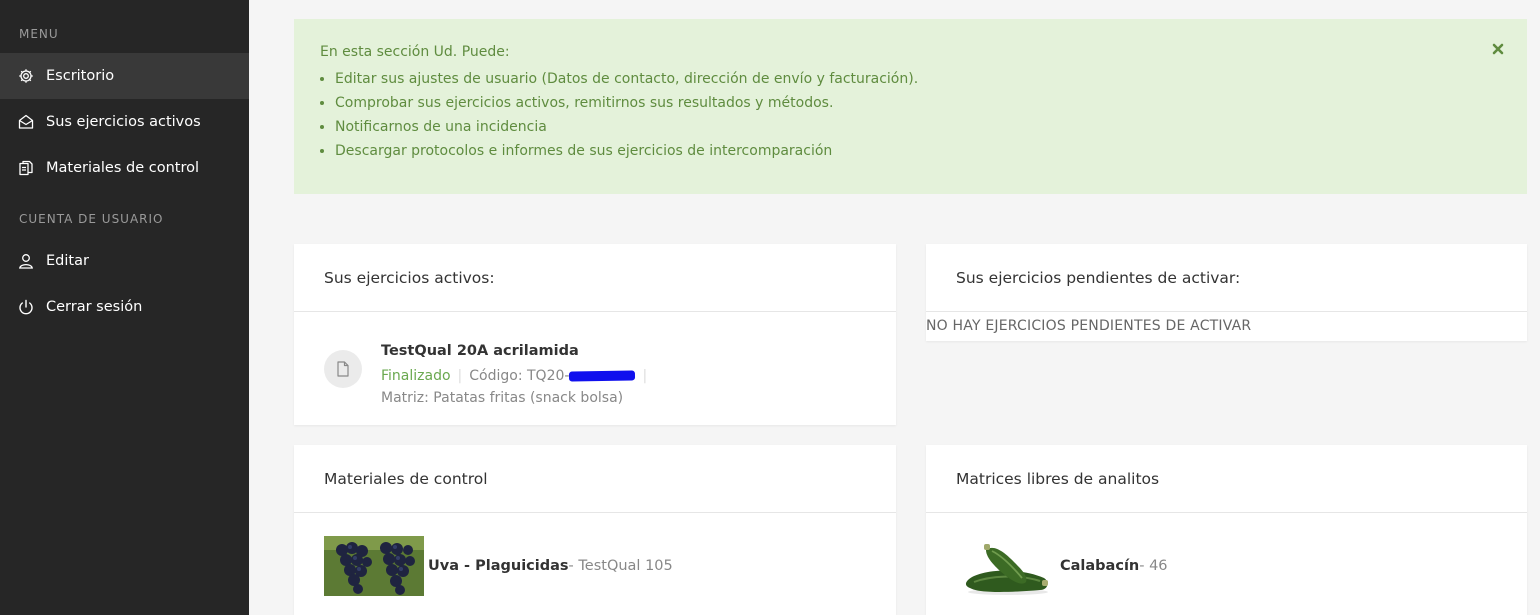  Describe the element at coordinates (124, 261) in the screenshot. I see `sidebar-item-editar: Editar` at that location.